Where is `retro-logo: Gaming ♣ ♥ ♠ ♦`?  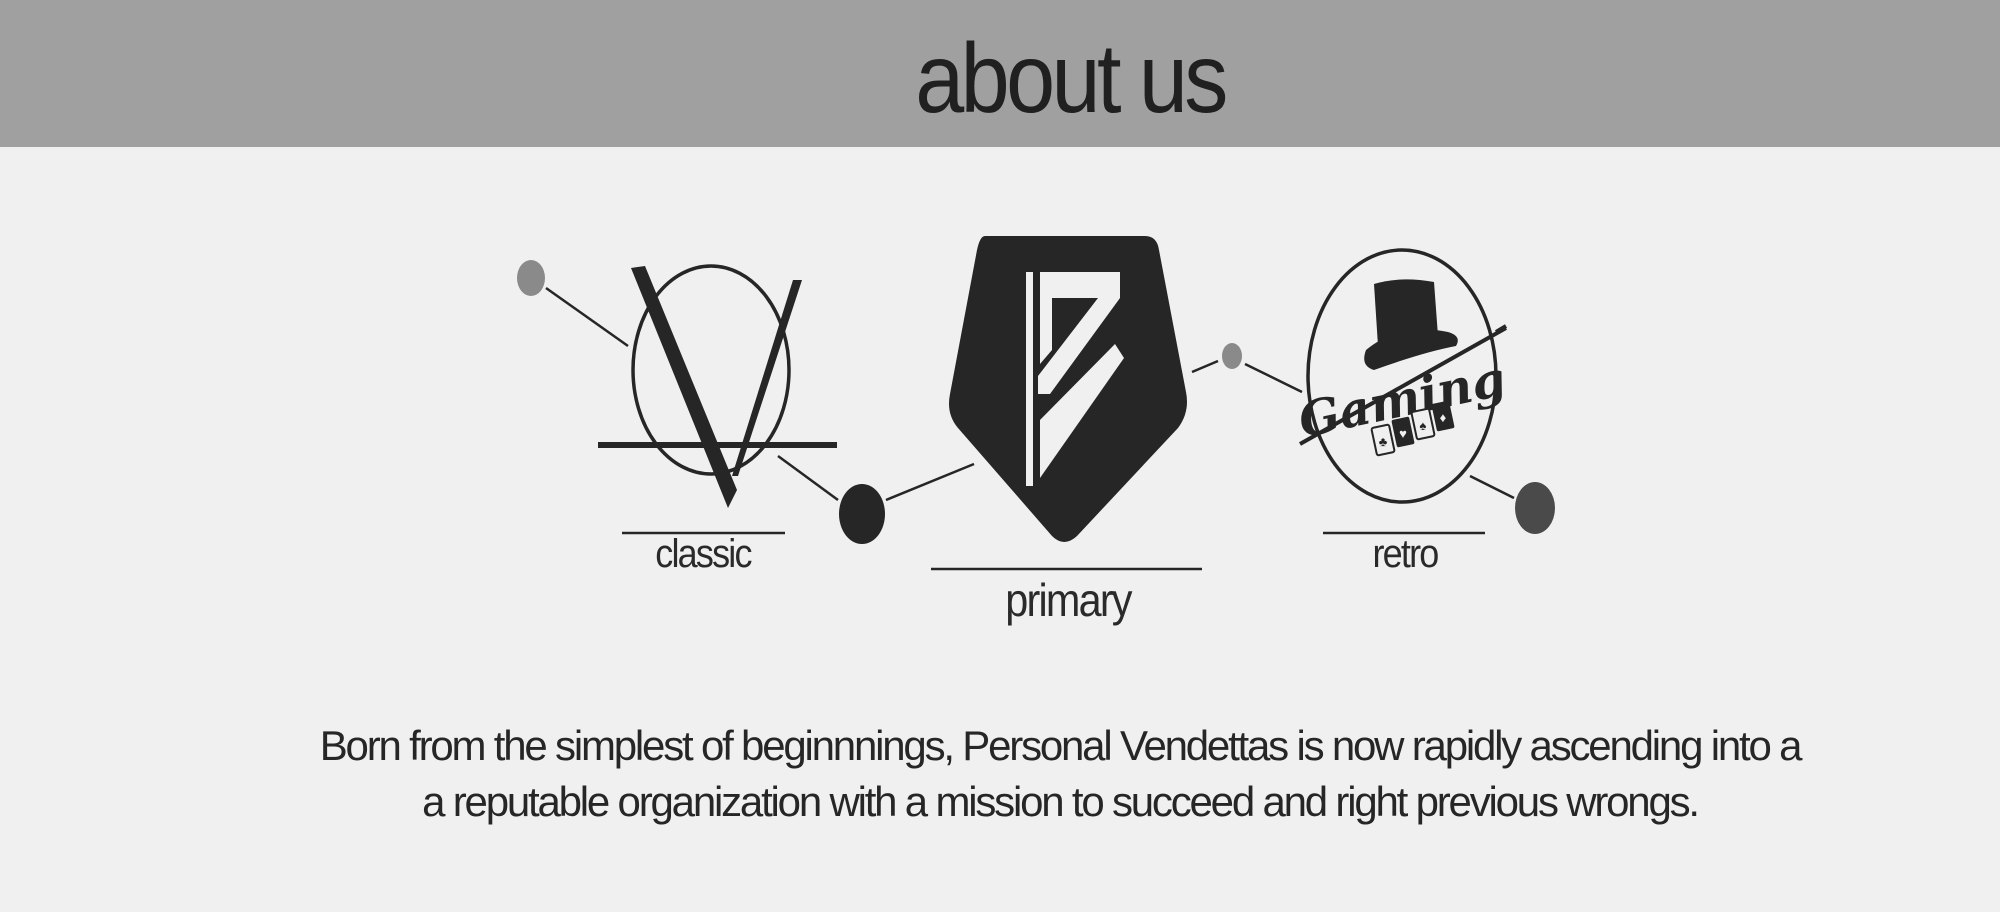
retro-logo: Gaming ♣ ♥ ♠ ♦ is located at coordinates (1402, 391).